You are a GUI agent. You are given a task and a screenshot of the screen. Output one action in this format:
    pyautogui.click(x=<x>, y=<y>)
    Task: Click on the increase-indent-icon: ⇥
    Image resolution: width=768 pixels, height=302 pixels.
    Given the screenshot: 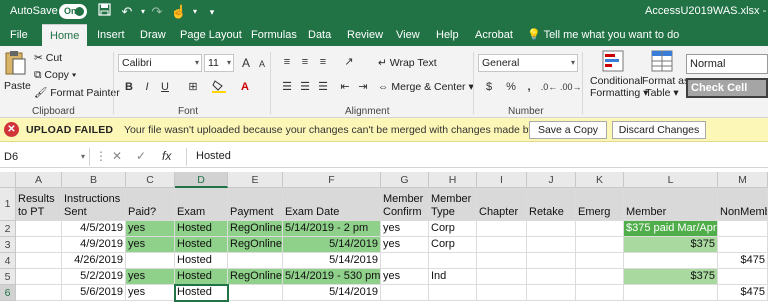 What is the action you would take?
    pyautogui.click(x=363, y=87)
    